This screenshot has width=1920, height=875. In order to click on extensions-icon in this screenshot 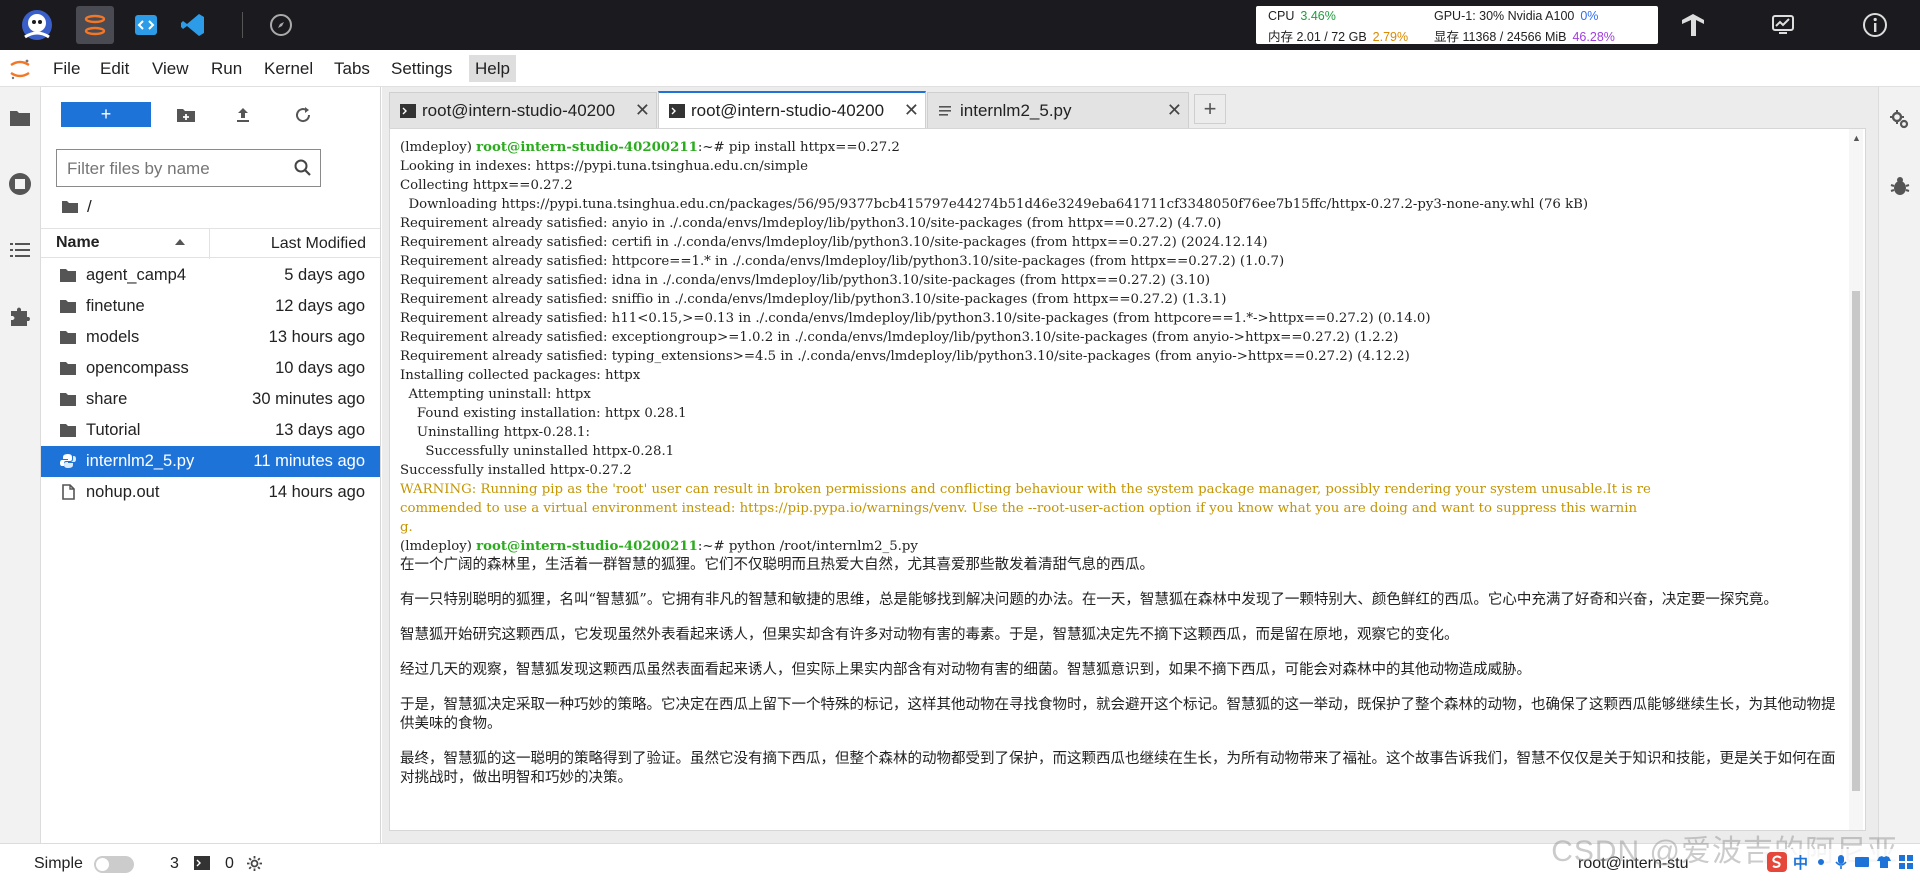, I will do `click(20, 316)`.